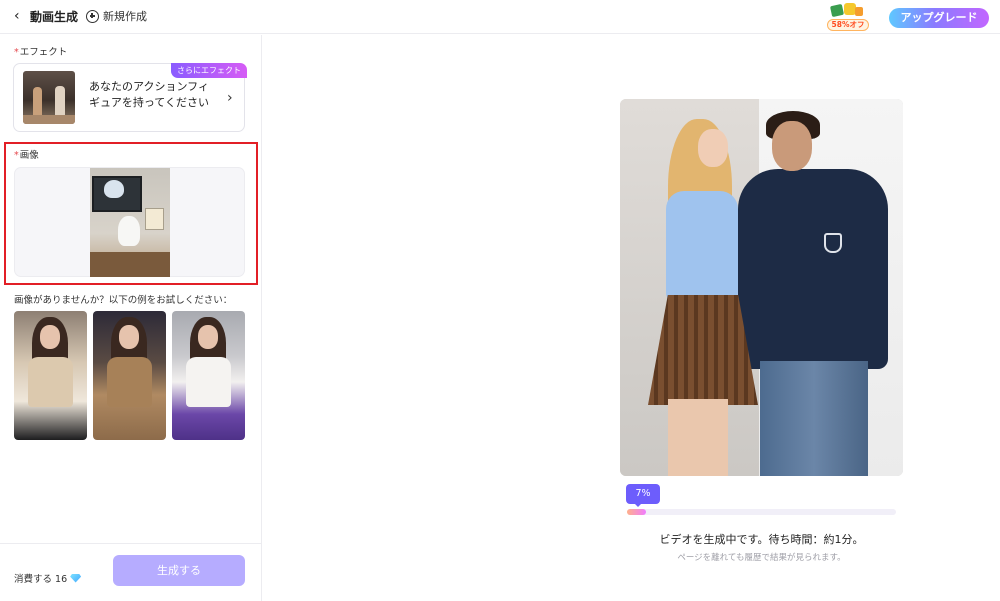 This screenshot has height=601, width=1000. Describe the element at coordinates (123, 300) in the screenshot. I see `sample-prompt: 画像がありませんか？以下の例をお試しください：` at that location.